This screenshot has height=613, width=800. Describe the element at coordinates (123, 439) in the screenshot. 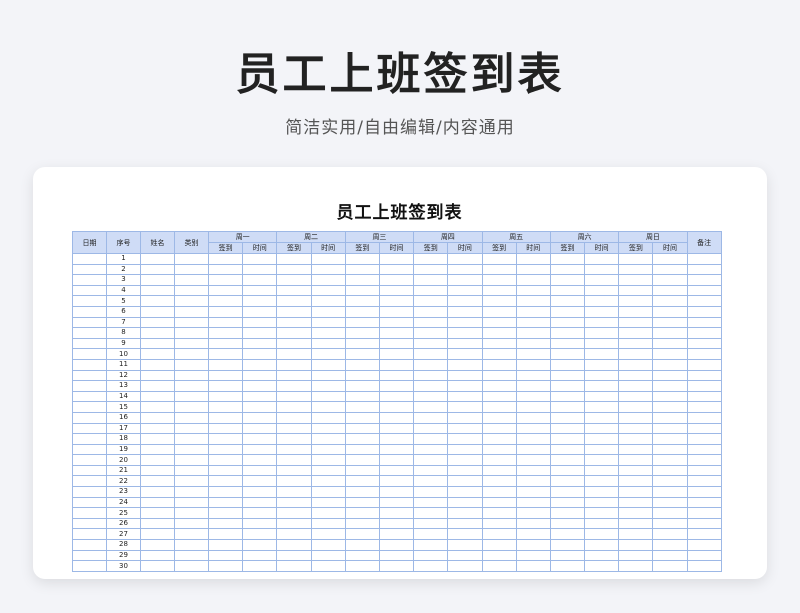

I see `row-number: 18` at that location.